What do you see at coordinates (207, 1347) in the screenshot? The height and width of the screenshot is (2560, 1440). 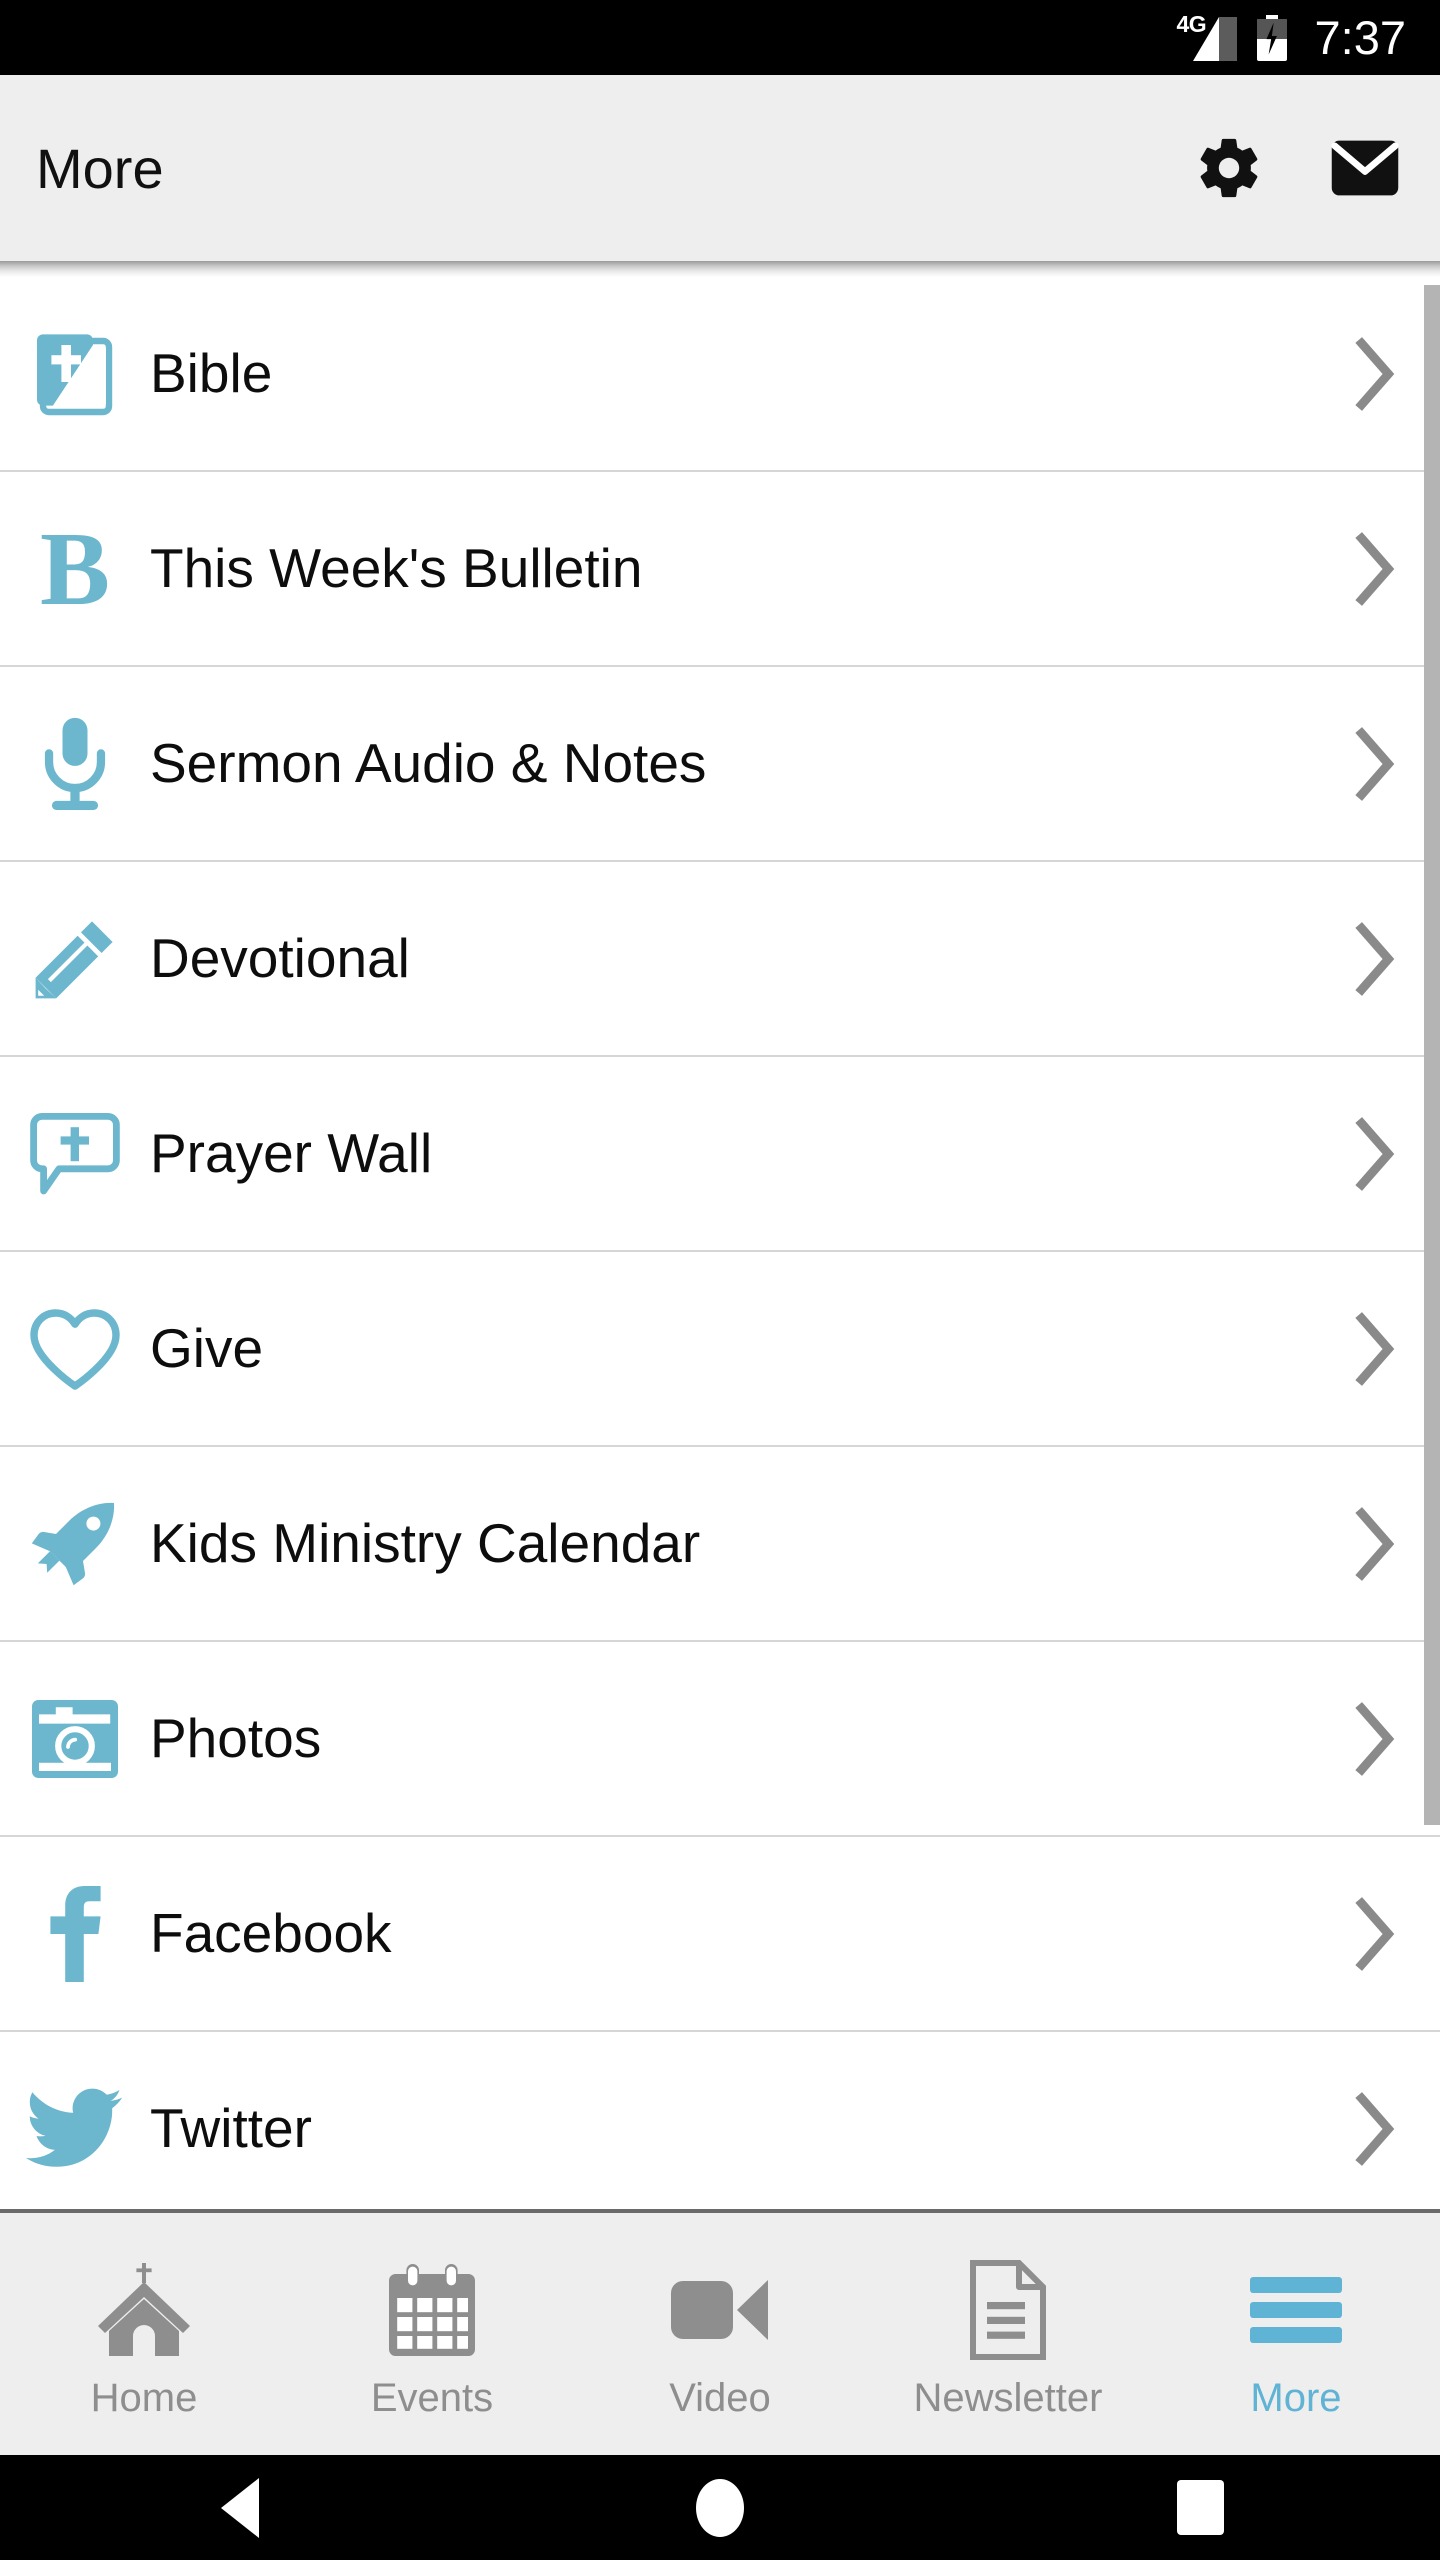 I see `list-item-label: Give` at bounding box center [207, 1347].